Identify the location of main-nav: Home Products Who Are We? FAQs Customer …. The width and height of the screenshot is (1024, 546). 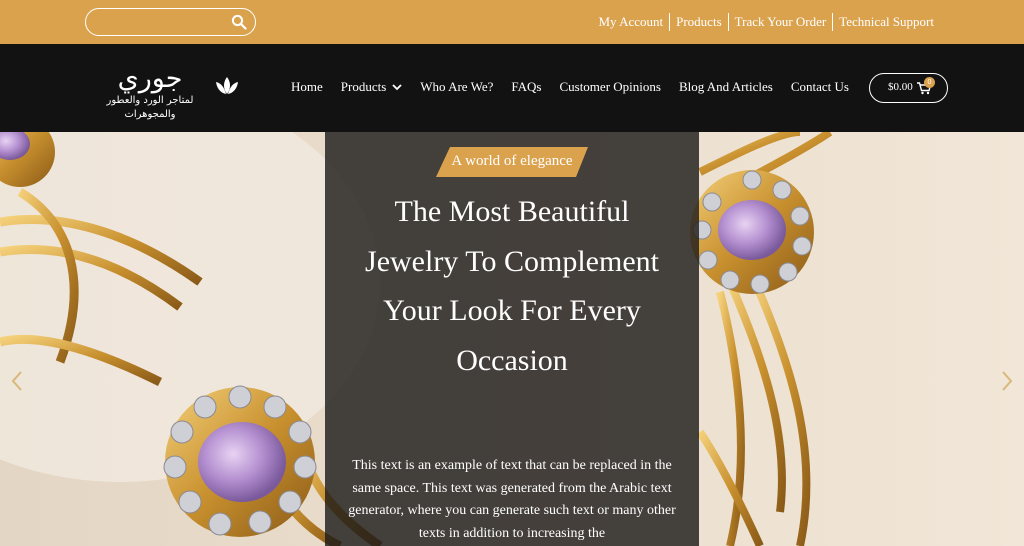
(570, 87).